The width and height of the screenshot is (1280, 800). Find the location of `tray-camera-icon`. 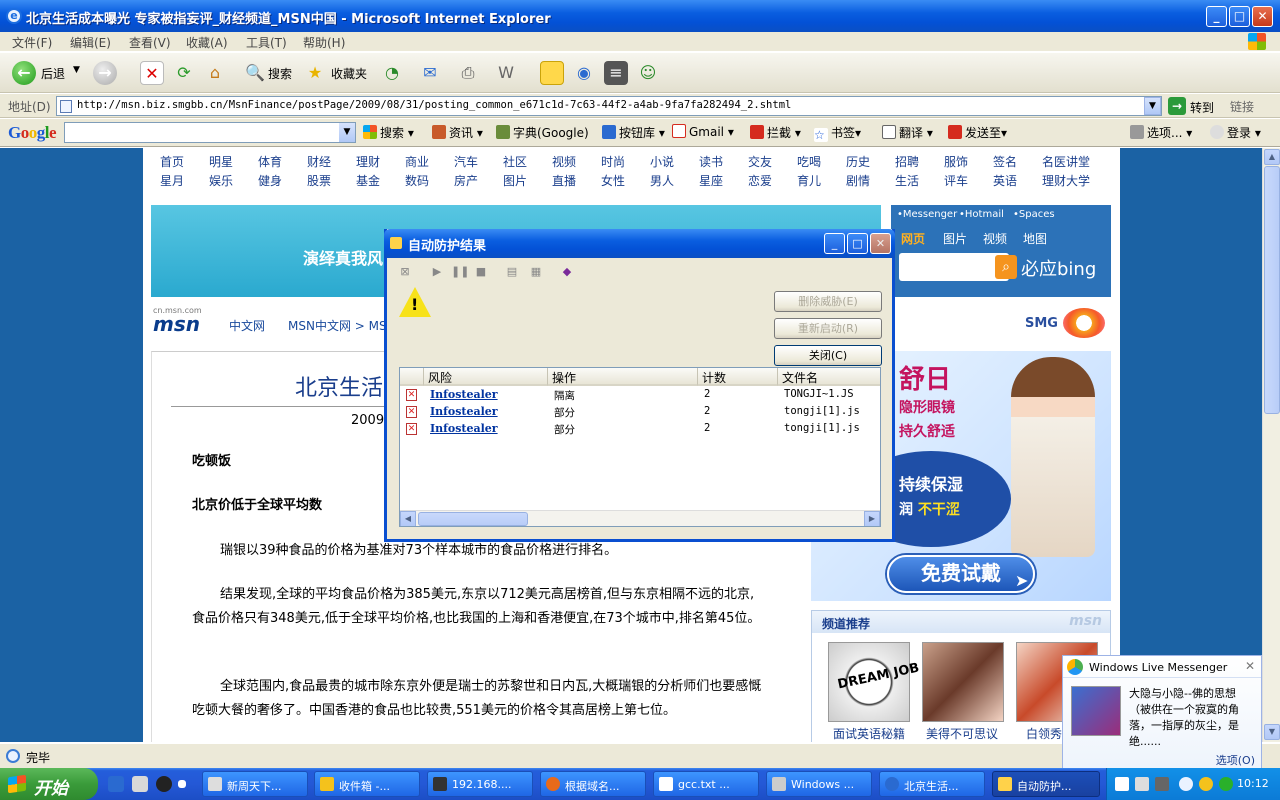

tray-camera-icon is located at coordinates (1162, 784).